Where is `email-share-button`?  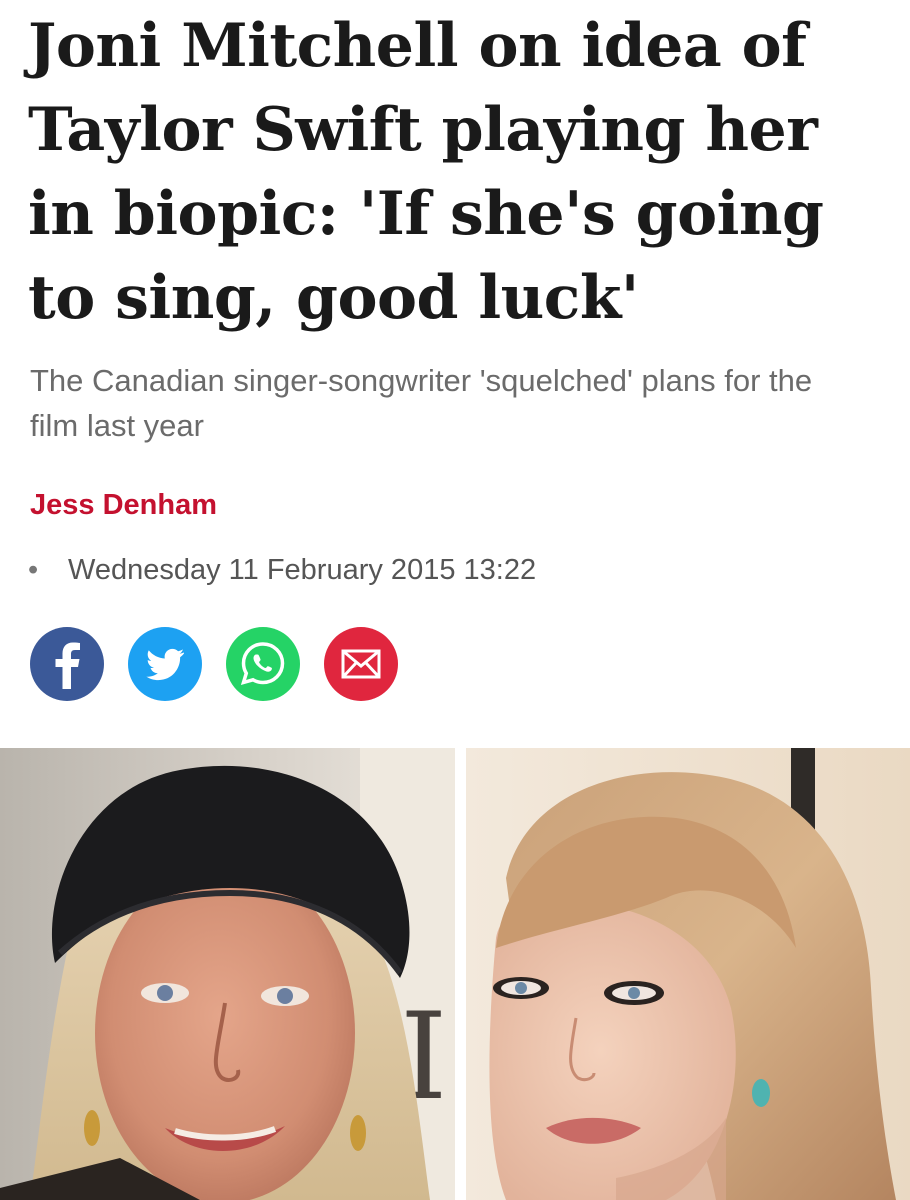 email-share-button is located at coordinates (361, 664).